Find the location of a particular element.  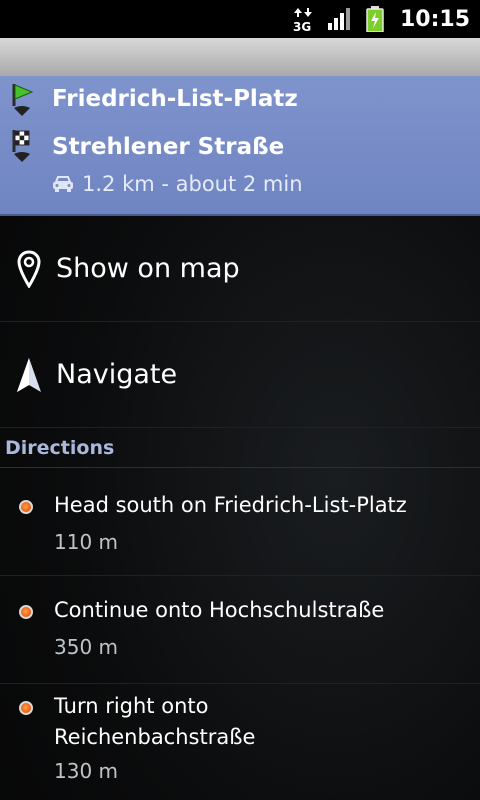

start-flag-icon is located at coordinates (23, 99).